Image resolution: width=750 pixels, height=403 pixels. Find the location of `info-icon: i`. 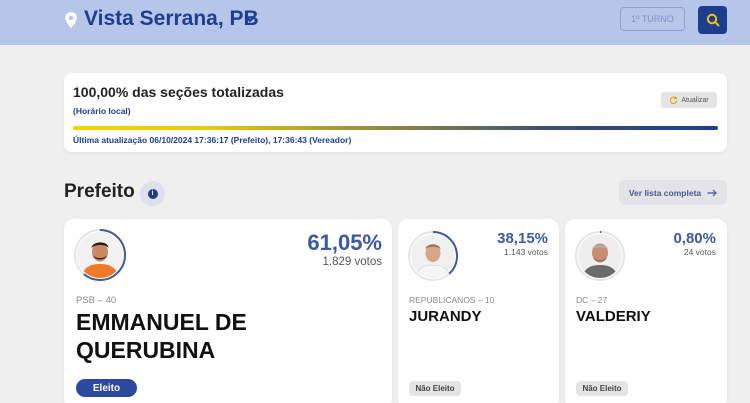

info-icon: i is located at coordinates (152, 193).